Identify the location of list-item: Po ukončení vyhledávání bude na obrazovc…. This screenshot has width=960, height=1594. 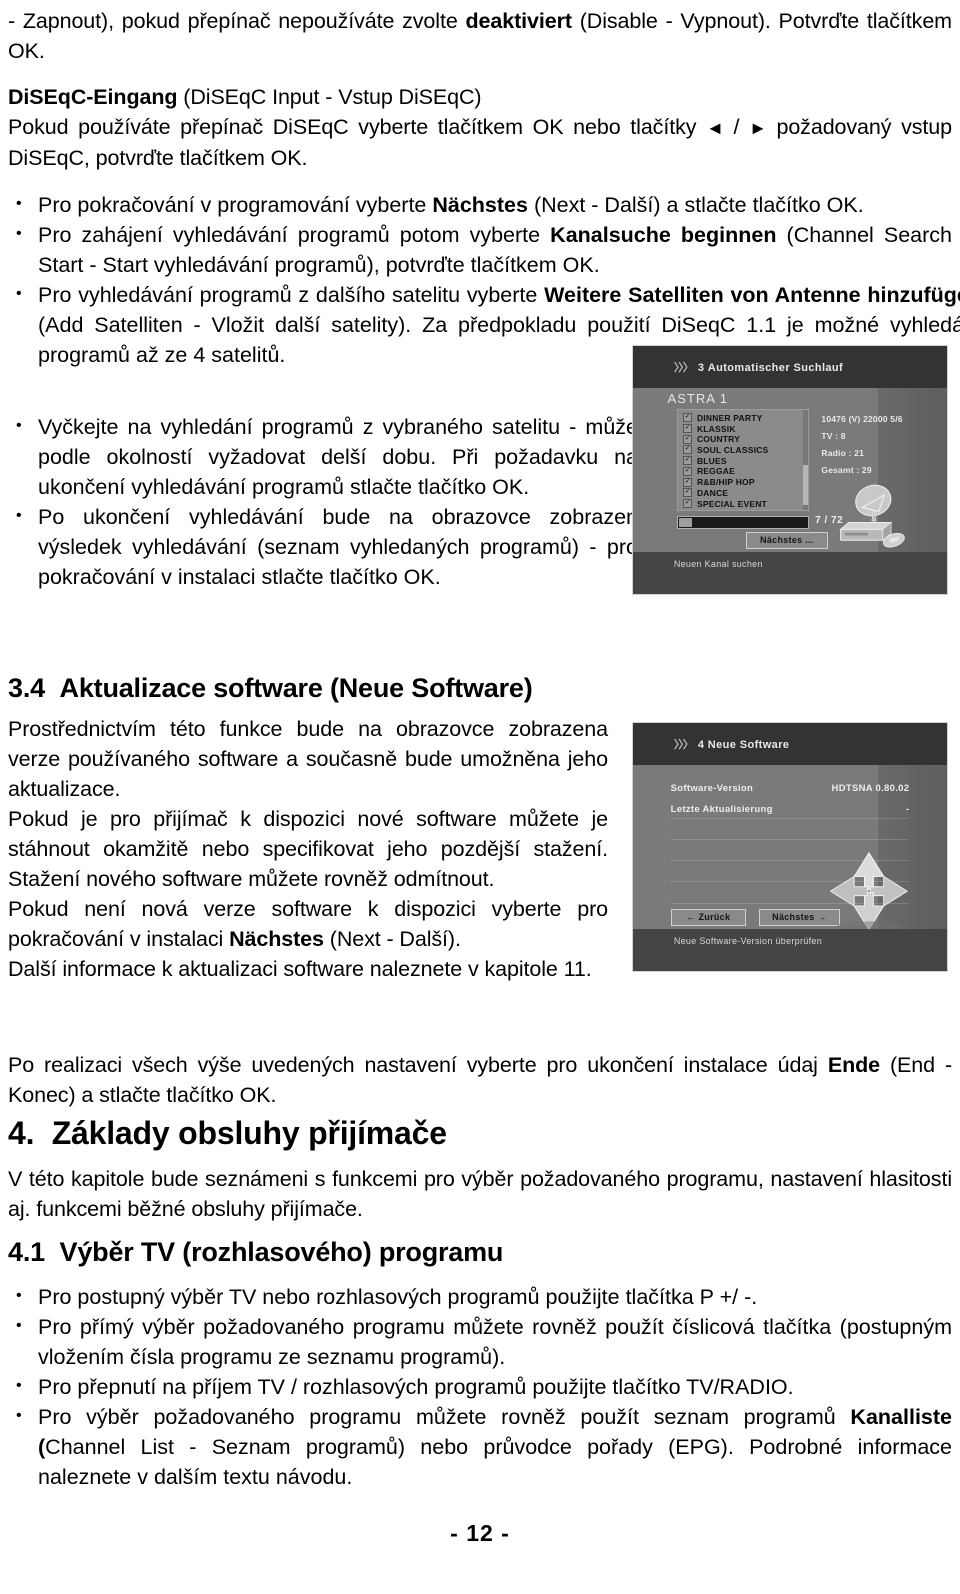
(323, 546).